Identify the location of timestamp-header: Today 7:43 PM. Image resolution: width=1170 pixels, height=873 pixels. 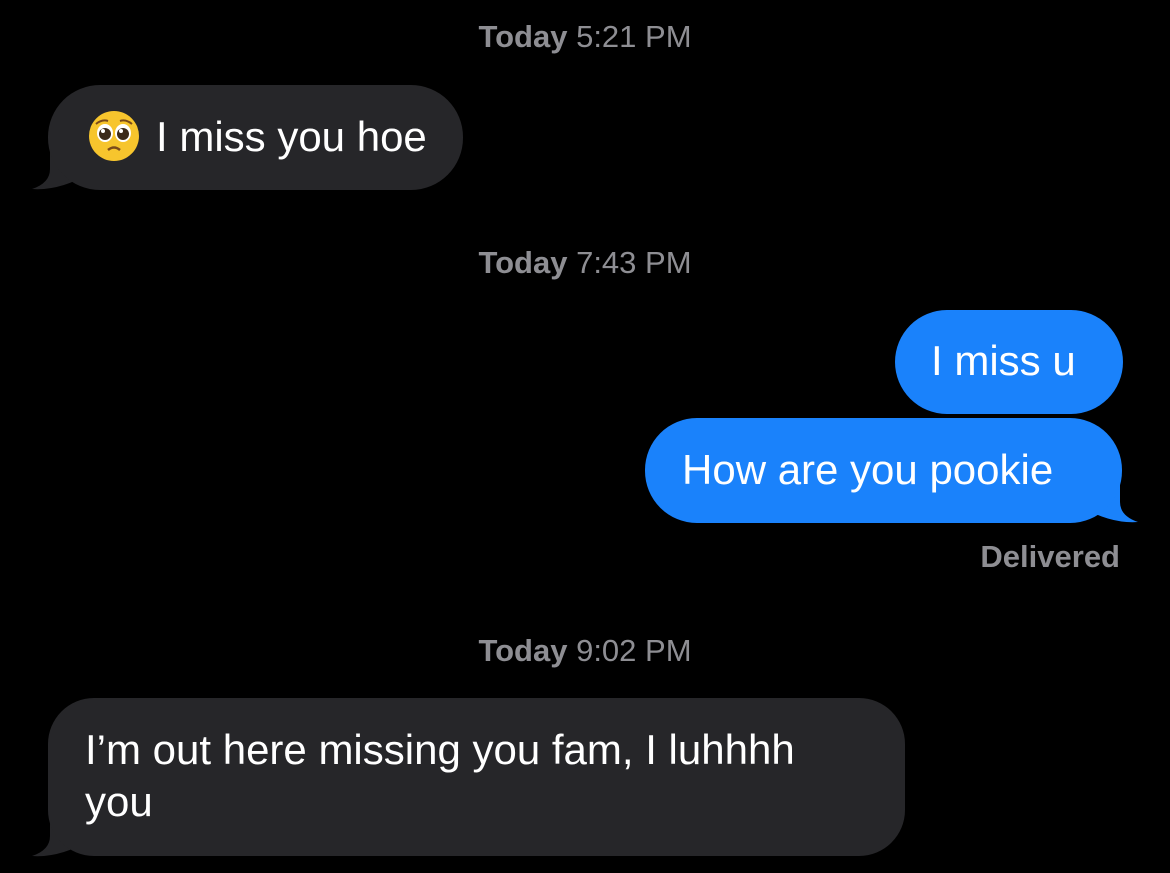
(585, 263).